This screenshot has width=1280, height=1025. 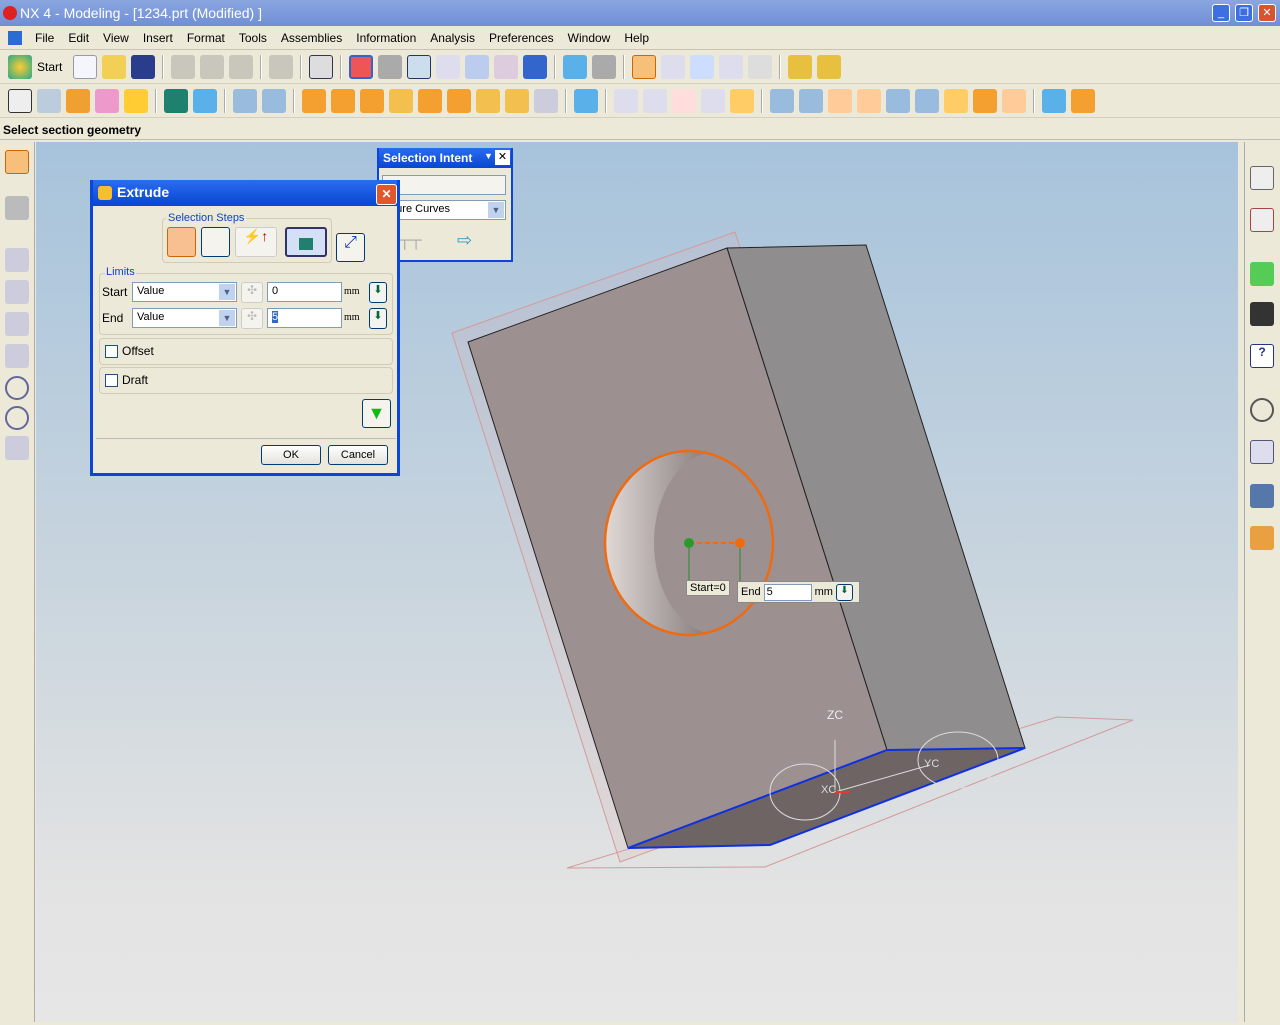 What do you see at coordinates (158, 38) in the screenshot?
I see `menu-insert: Insert` at bounding box center [158, 38].